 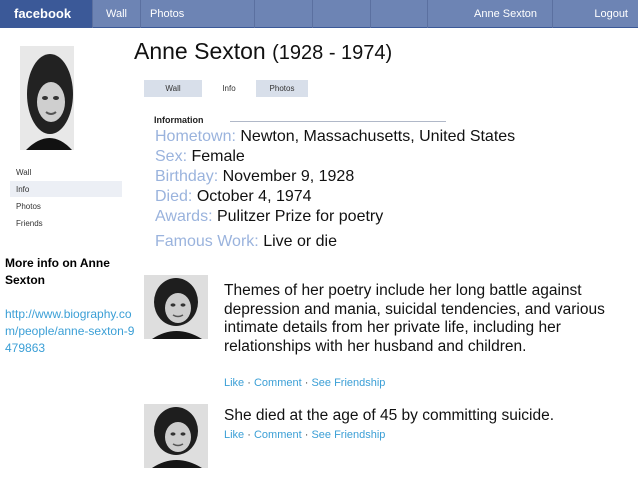 I want to click on leftnav-item-info: Info, so click(x=66, y=189).